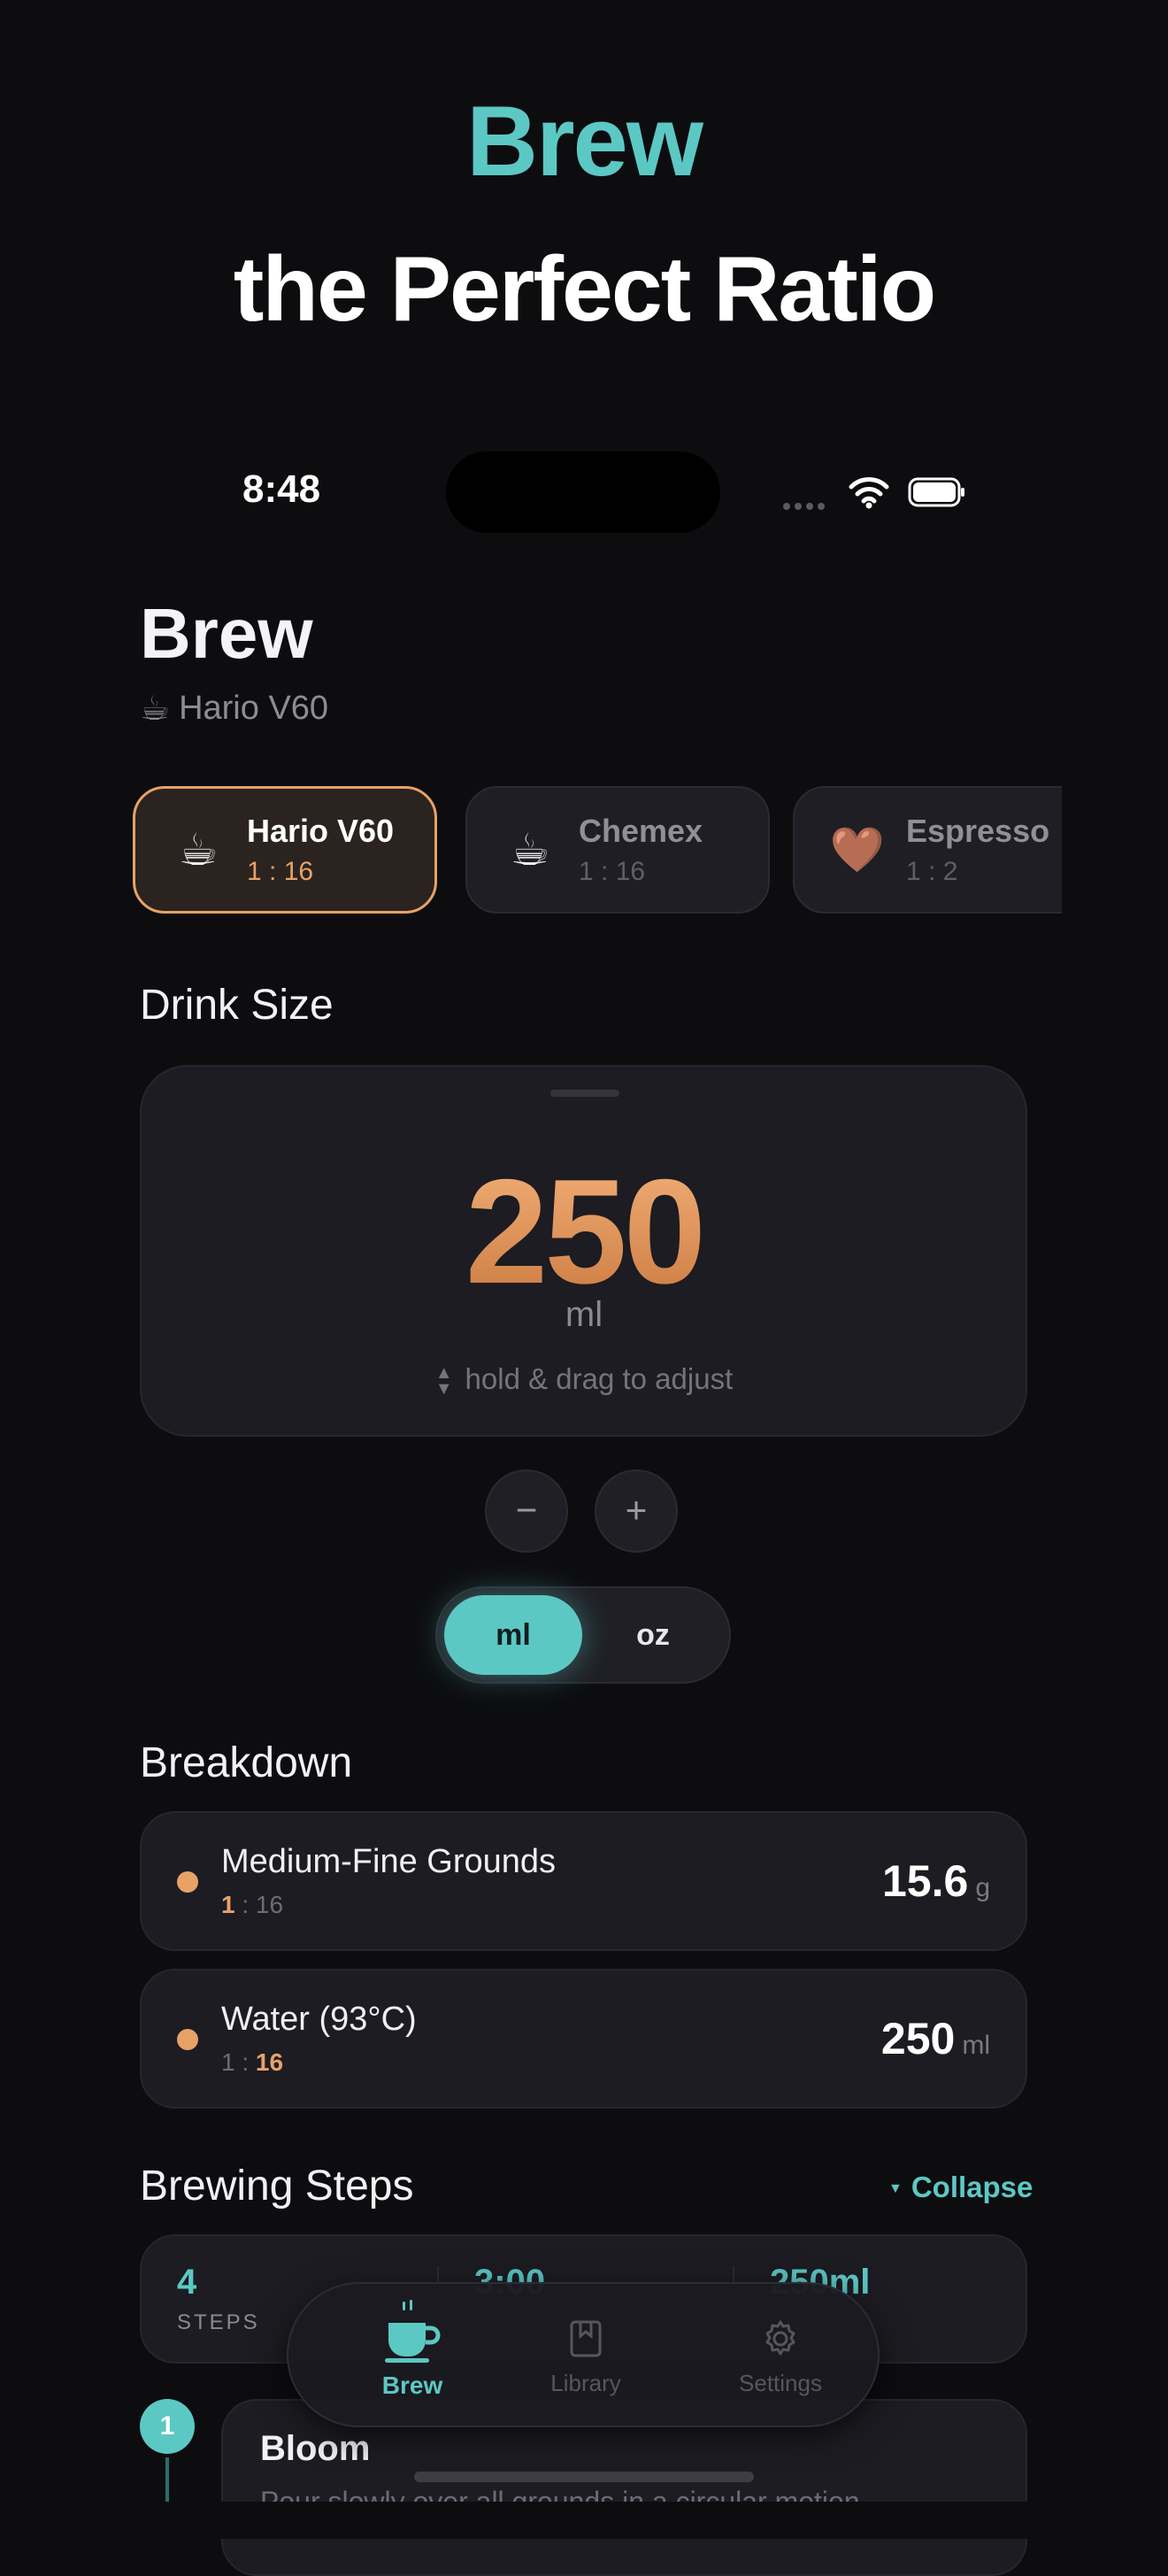 The width and height of the screenshot is (1168, 2576). What do you see at coordinates (869, 493) in the screenshot?
I see `wifi-icon` at bounding box center [869, 493].